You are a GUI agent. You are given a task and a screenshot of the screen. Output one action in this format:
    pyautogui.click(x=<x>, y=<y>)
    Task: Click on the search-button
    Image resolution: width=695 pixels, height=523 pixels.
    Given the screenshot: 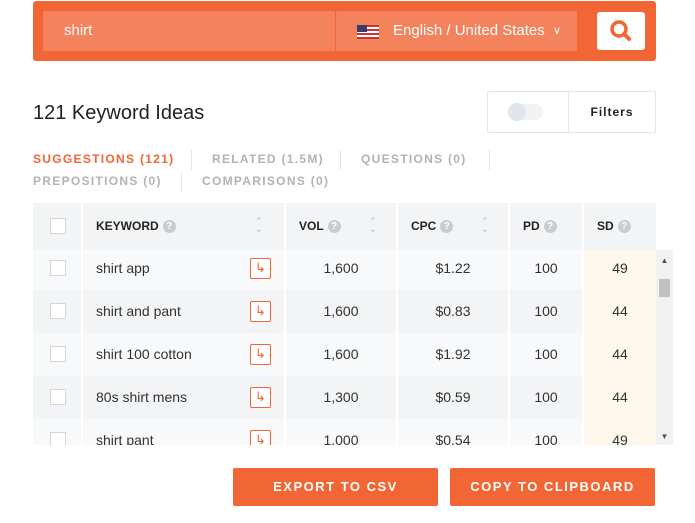 What is the action you would take?
    pyautogui.click(x=621, y=31)
    